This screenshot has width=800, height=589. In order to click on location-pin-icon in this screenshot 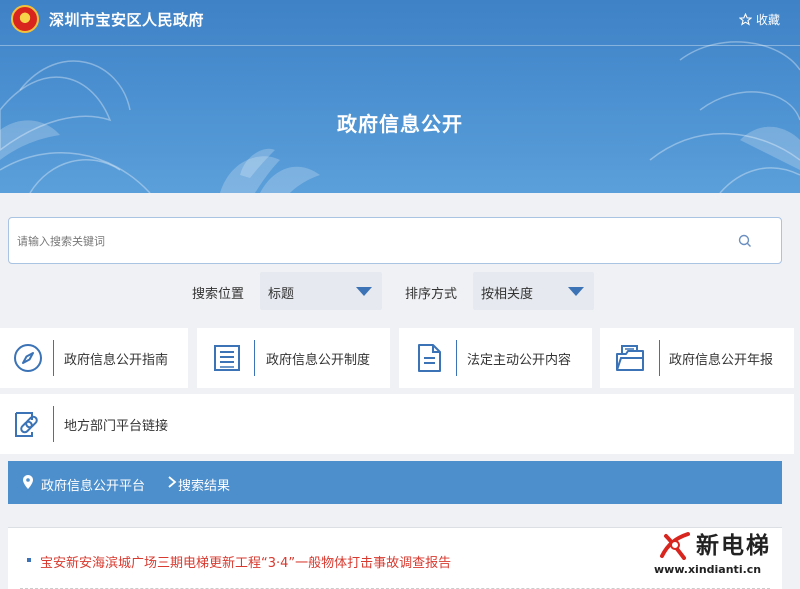, I will do `click(28, 482)`.